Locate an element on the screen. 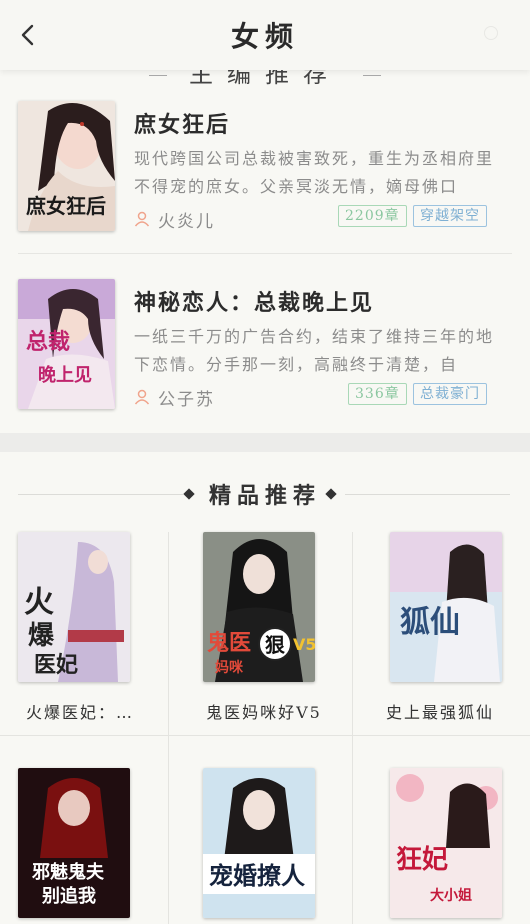  svg-text: 鬼医 is located at coordinates (229, 643).